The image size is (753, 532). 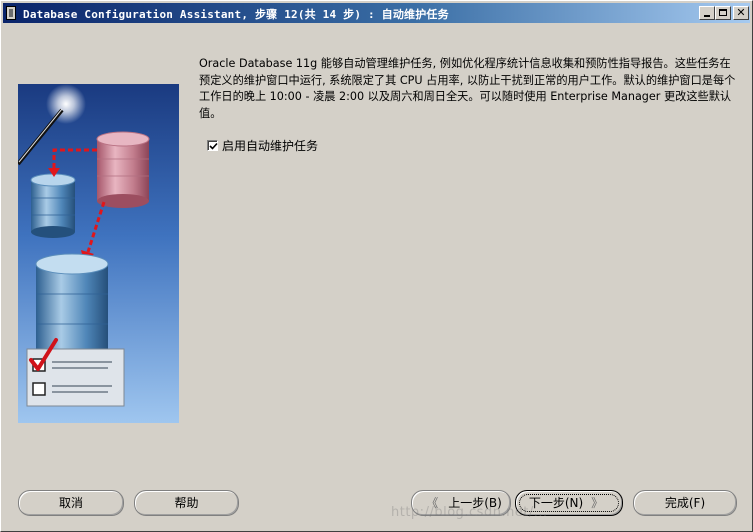 I want to click on wizard-illustration, so click(x=98, y=253).